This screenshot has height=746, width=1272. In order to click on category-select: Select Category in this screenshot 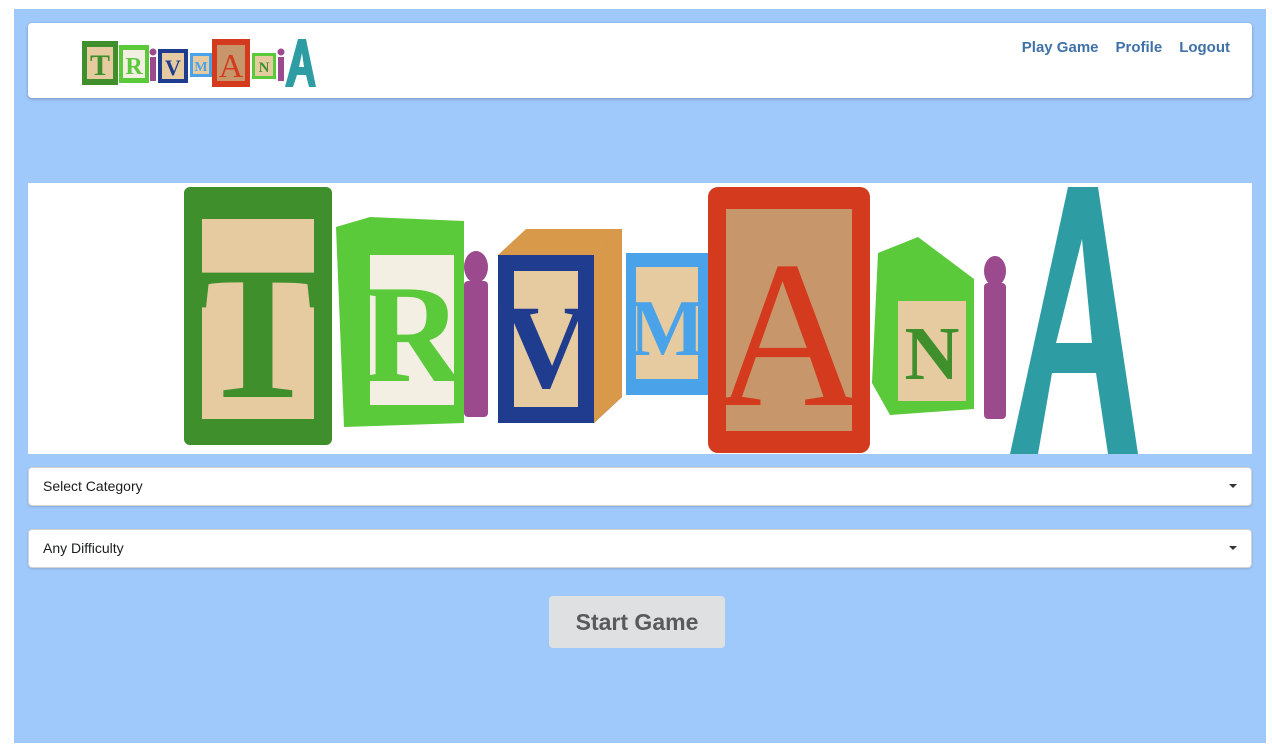, I will do `click(640, 486)`.